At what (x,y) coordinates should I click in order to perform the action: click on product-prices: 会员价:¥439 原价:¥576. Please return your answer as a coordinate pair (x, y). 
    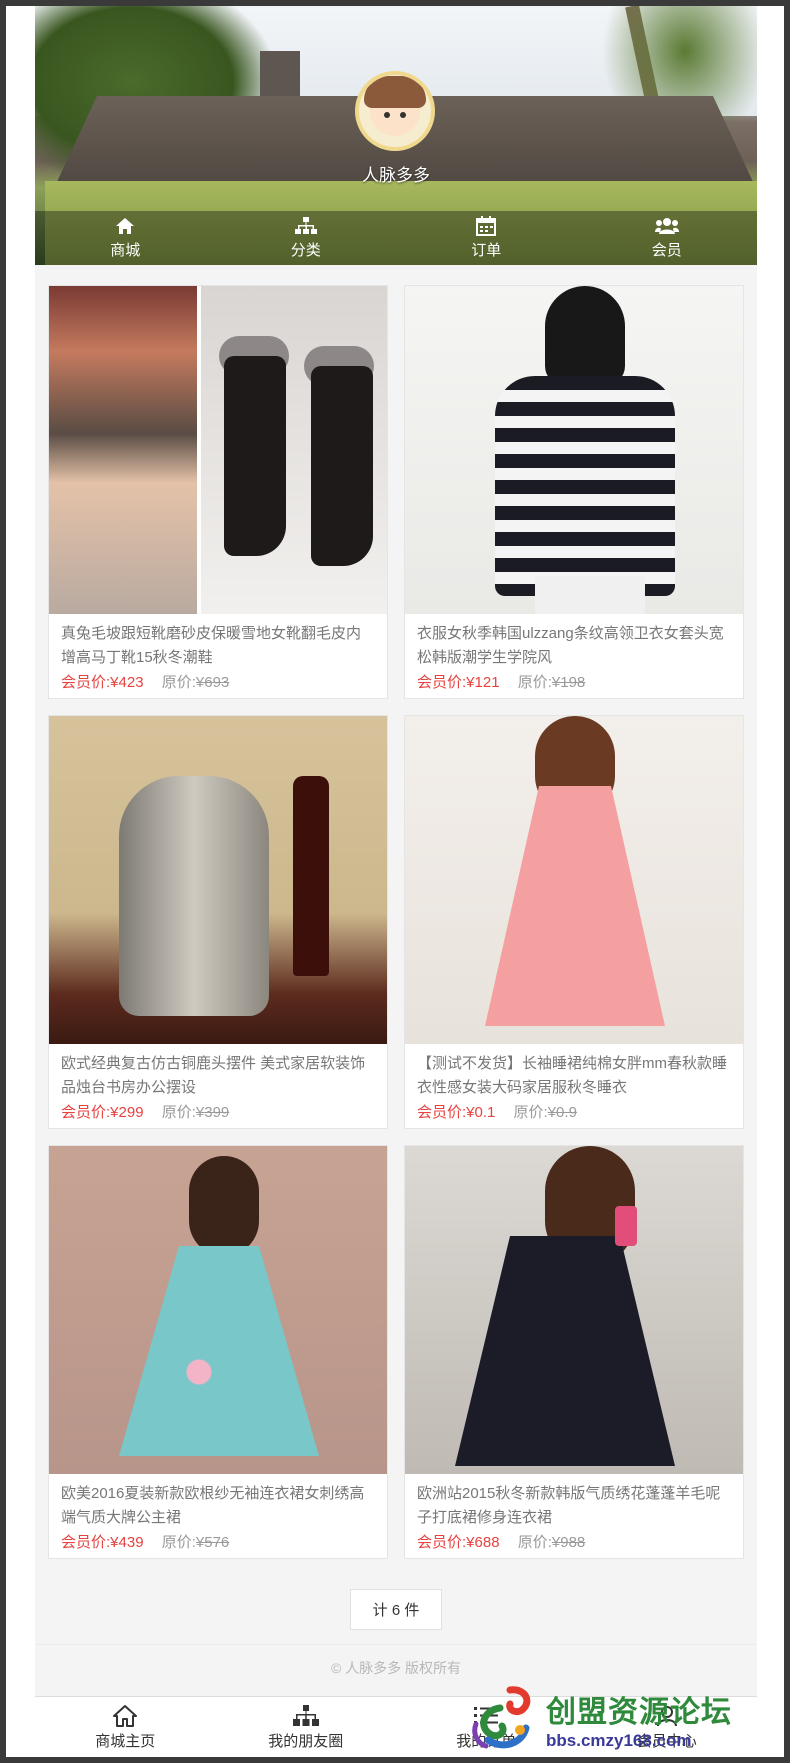
    Looking at the image, I should click on (218, 1543).